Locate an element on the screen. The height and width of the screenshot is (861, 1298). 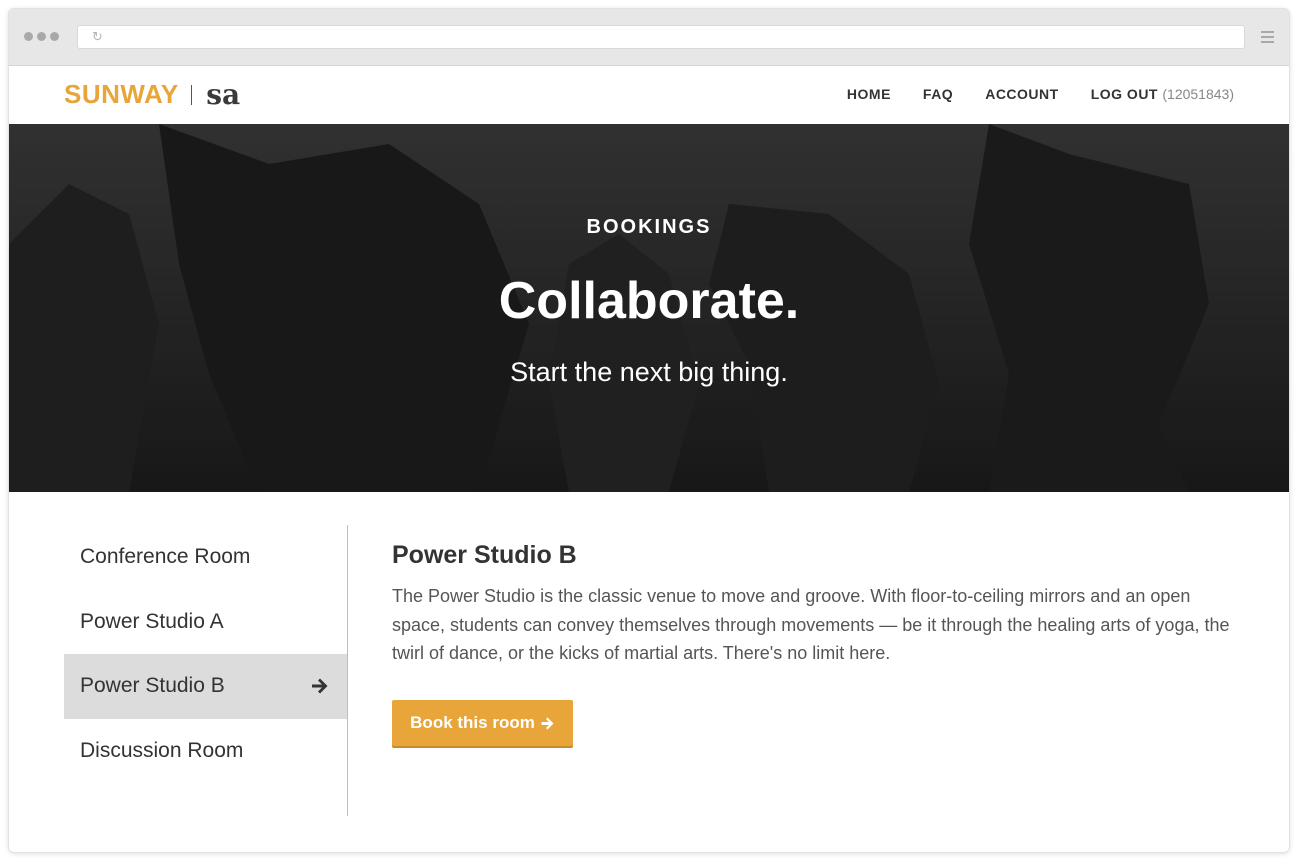
nav-link-faq: FAQ is located at coordinates (938, 94).